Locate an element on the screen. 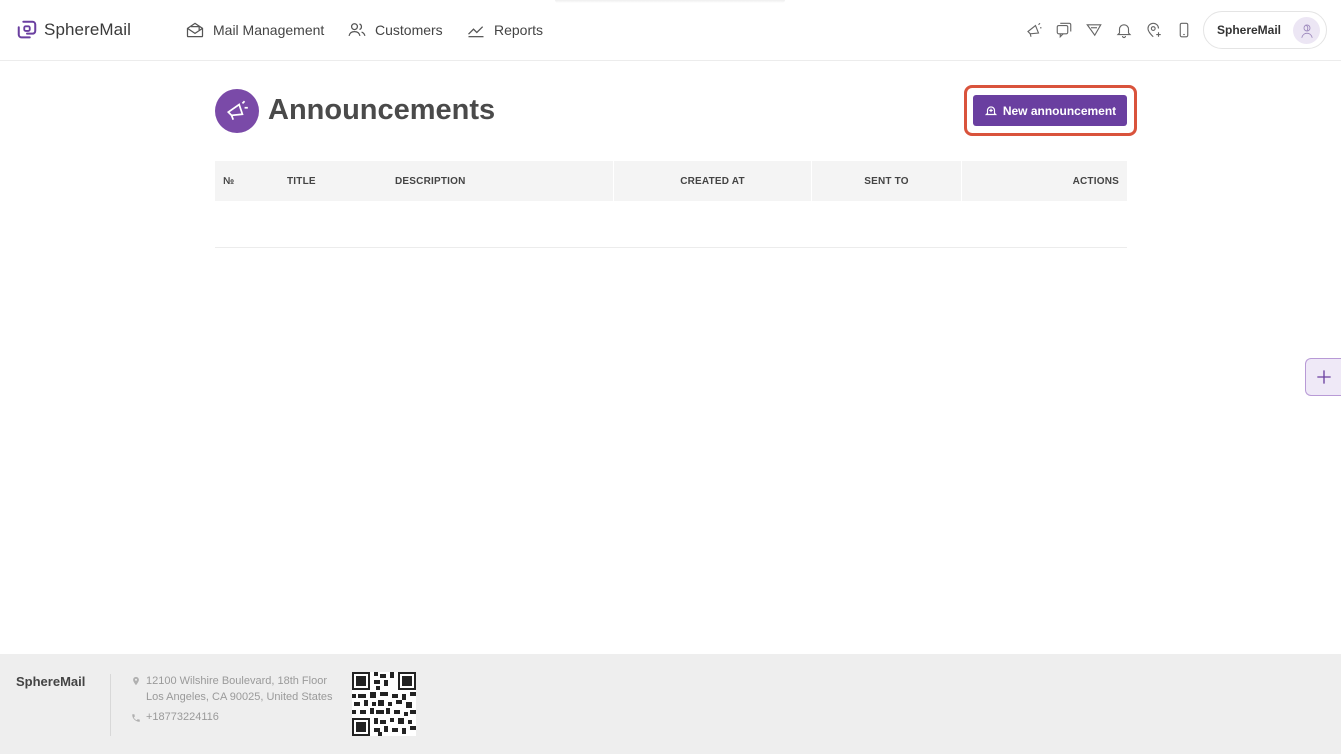 This screenshot has width=1341, height=754. envelope-open-icon is located at coordinates (195, 30).